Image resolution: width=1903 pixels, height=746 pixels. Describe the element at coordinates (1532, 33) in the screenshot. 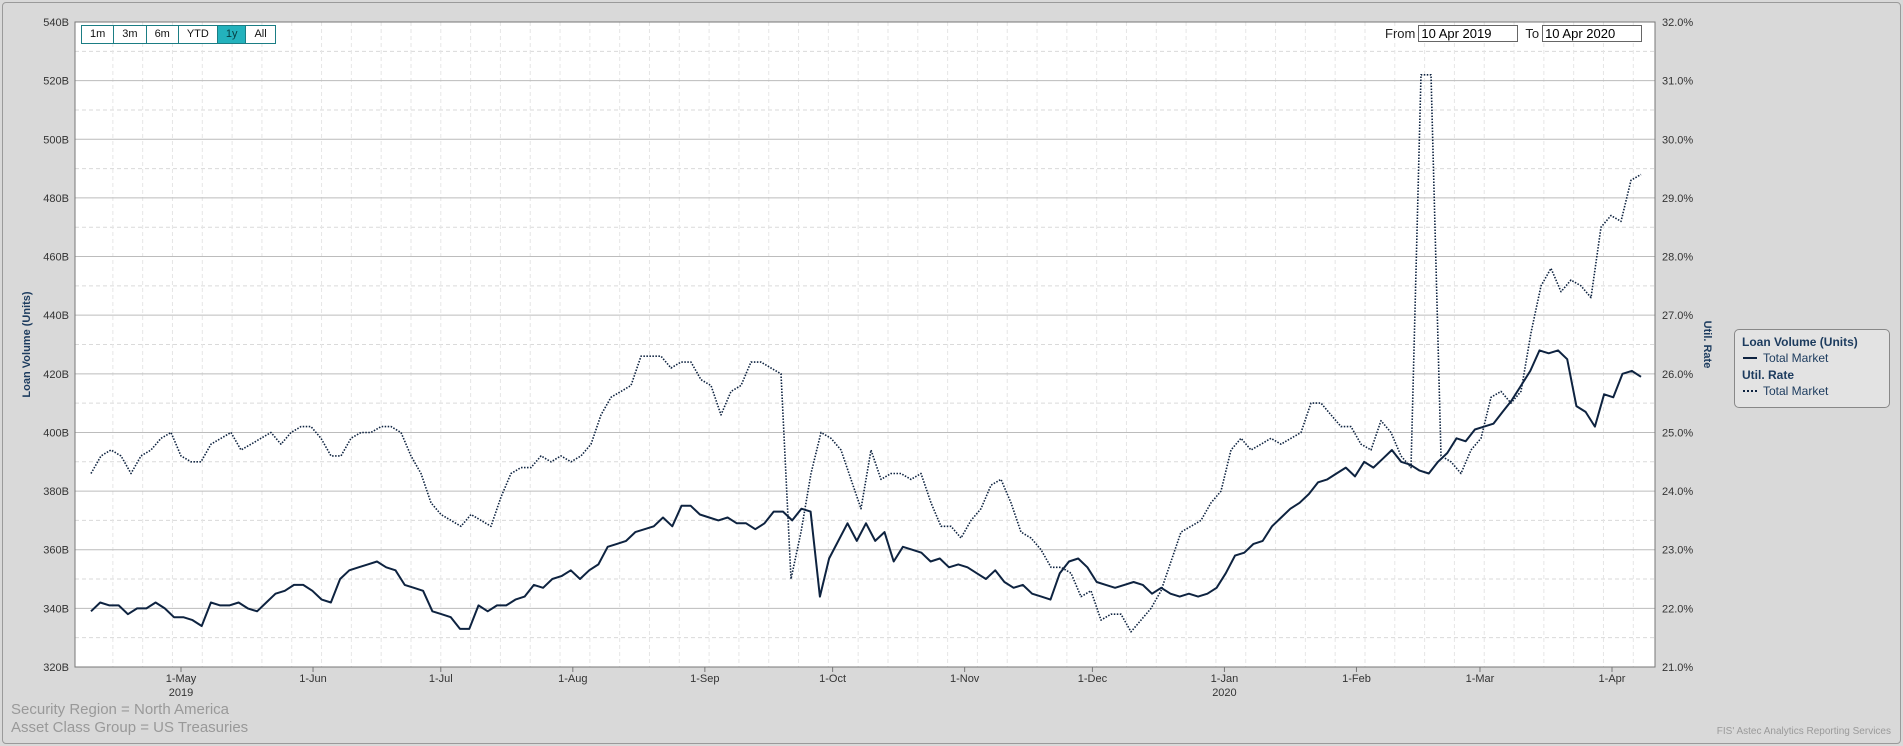

I see `to-label: To` at that location.